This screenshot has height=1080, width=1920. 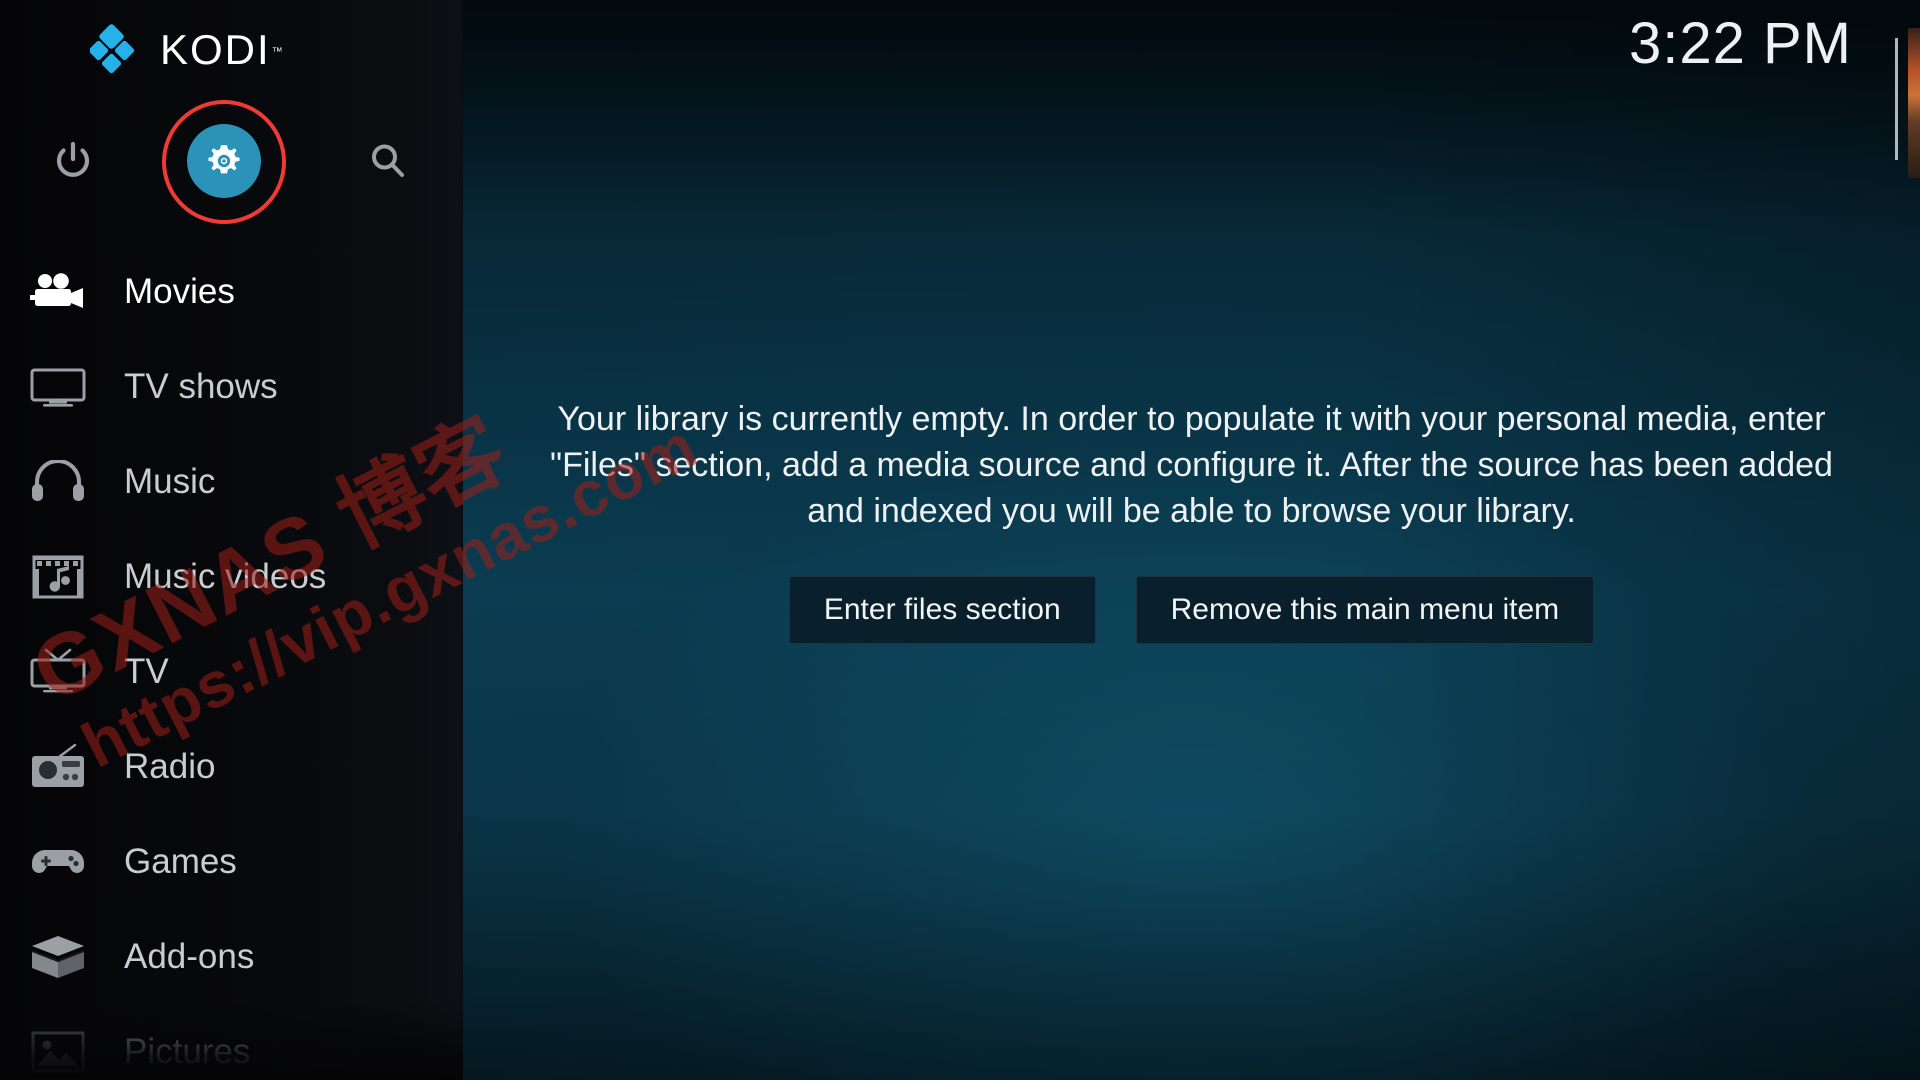 I want to click on sidebar-item-label: TV, so click(x=146, y=671).